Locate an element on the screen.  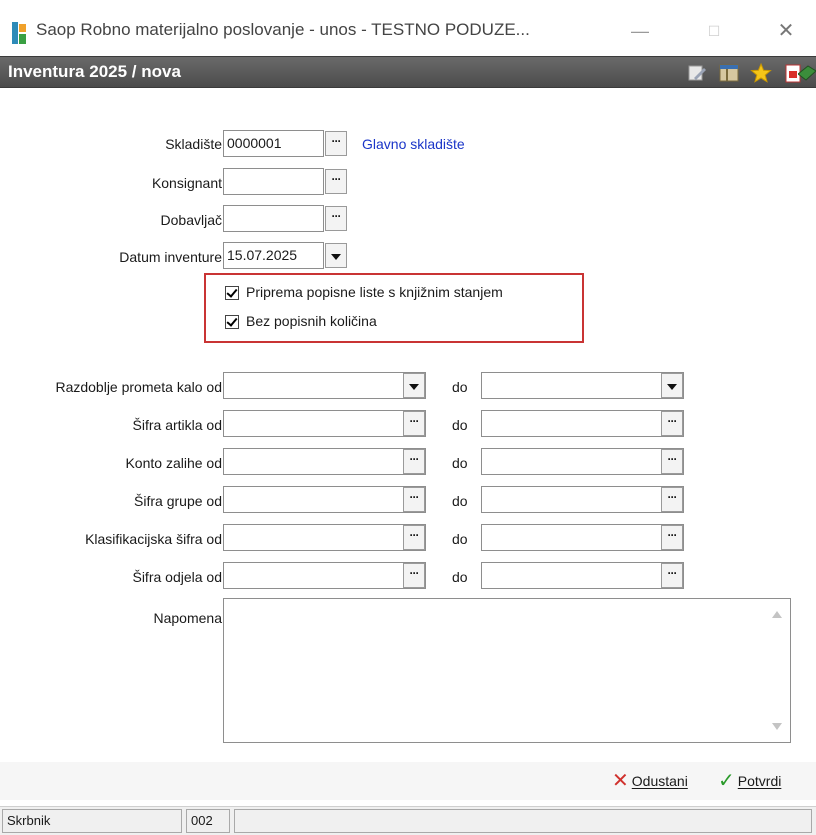
status-code: 002 is located at coordinates (208, 821).